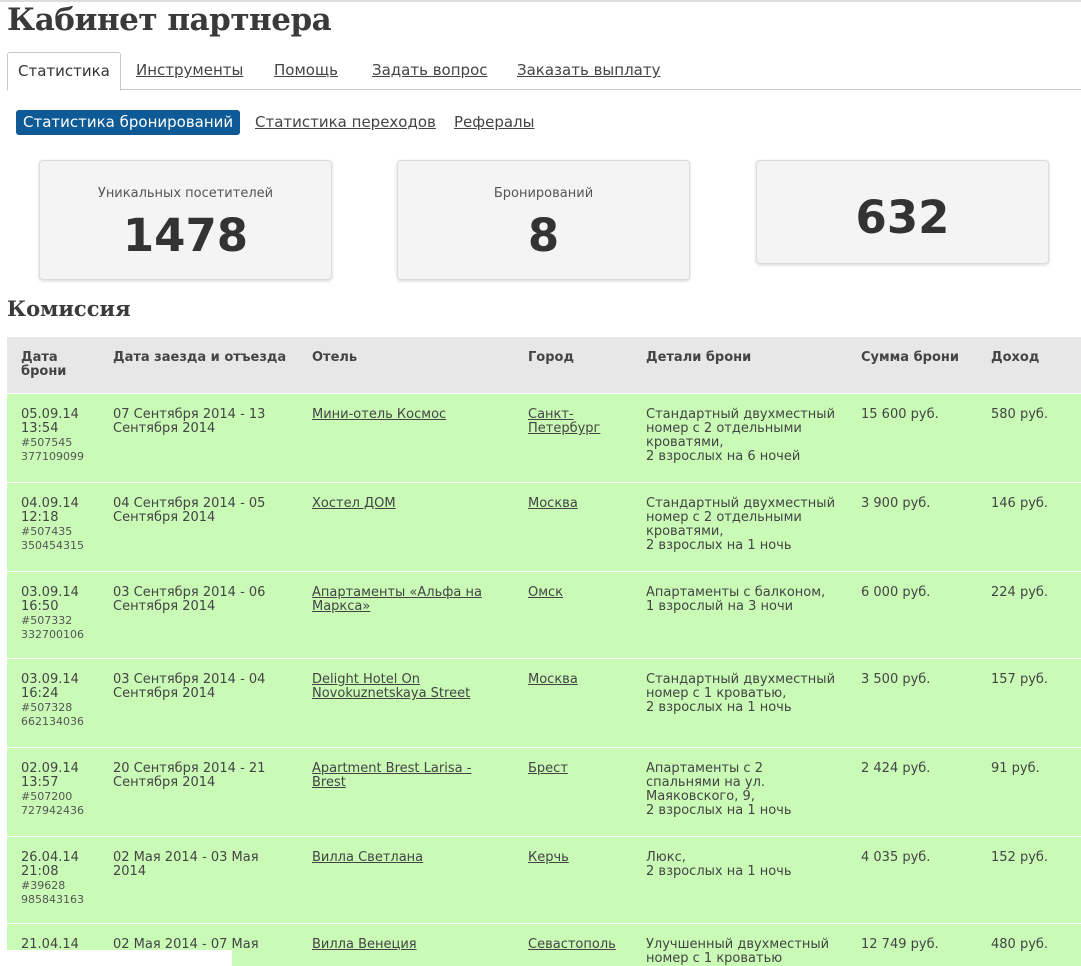 This screenshot has height=966, width=1081. I want to click on city-link: Севастополь, so click(572, 944).